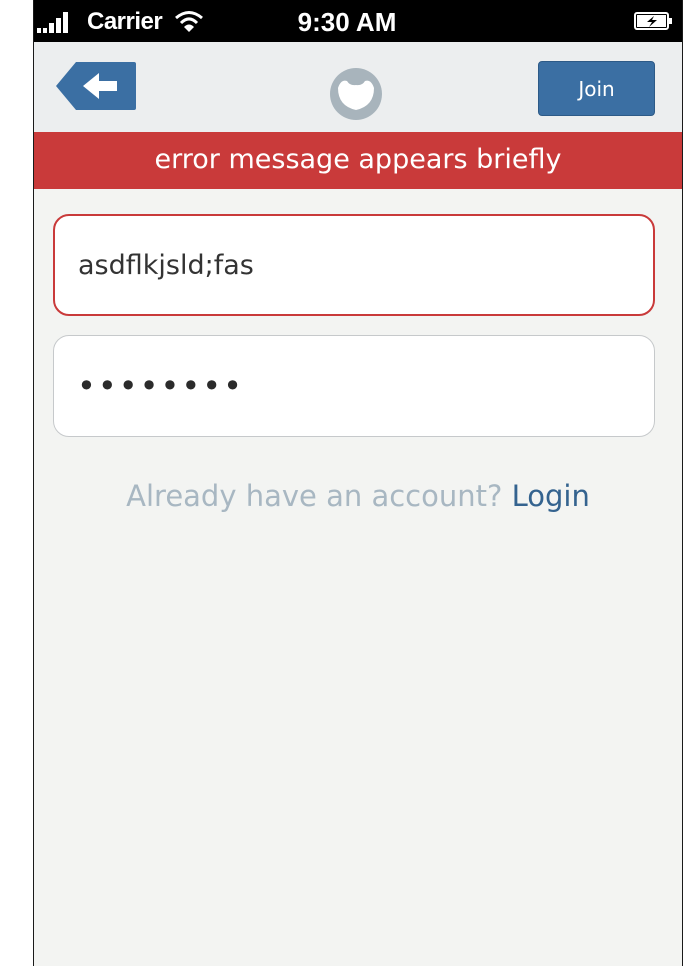 The image size is (683, 966). I want to click on password-field, so click(354, 386).